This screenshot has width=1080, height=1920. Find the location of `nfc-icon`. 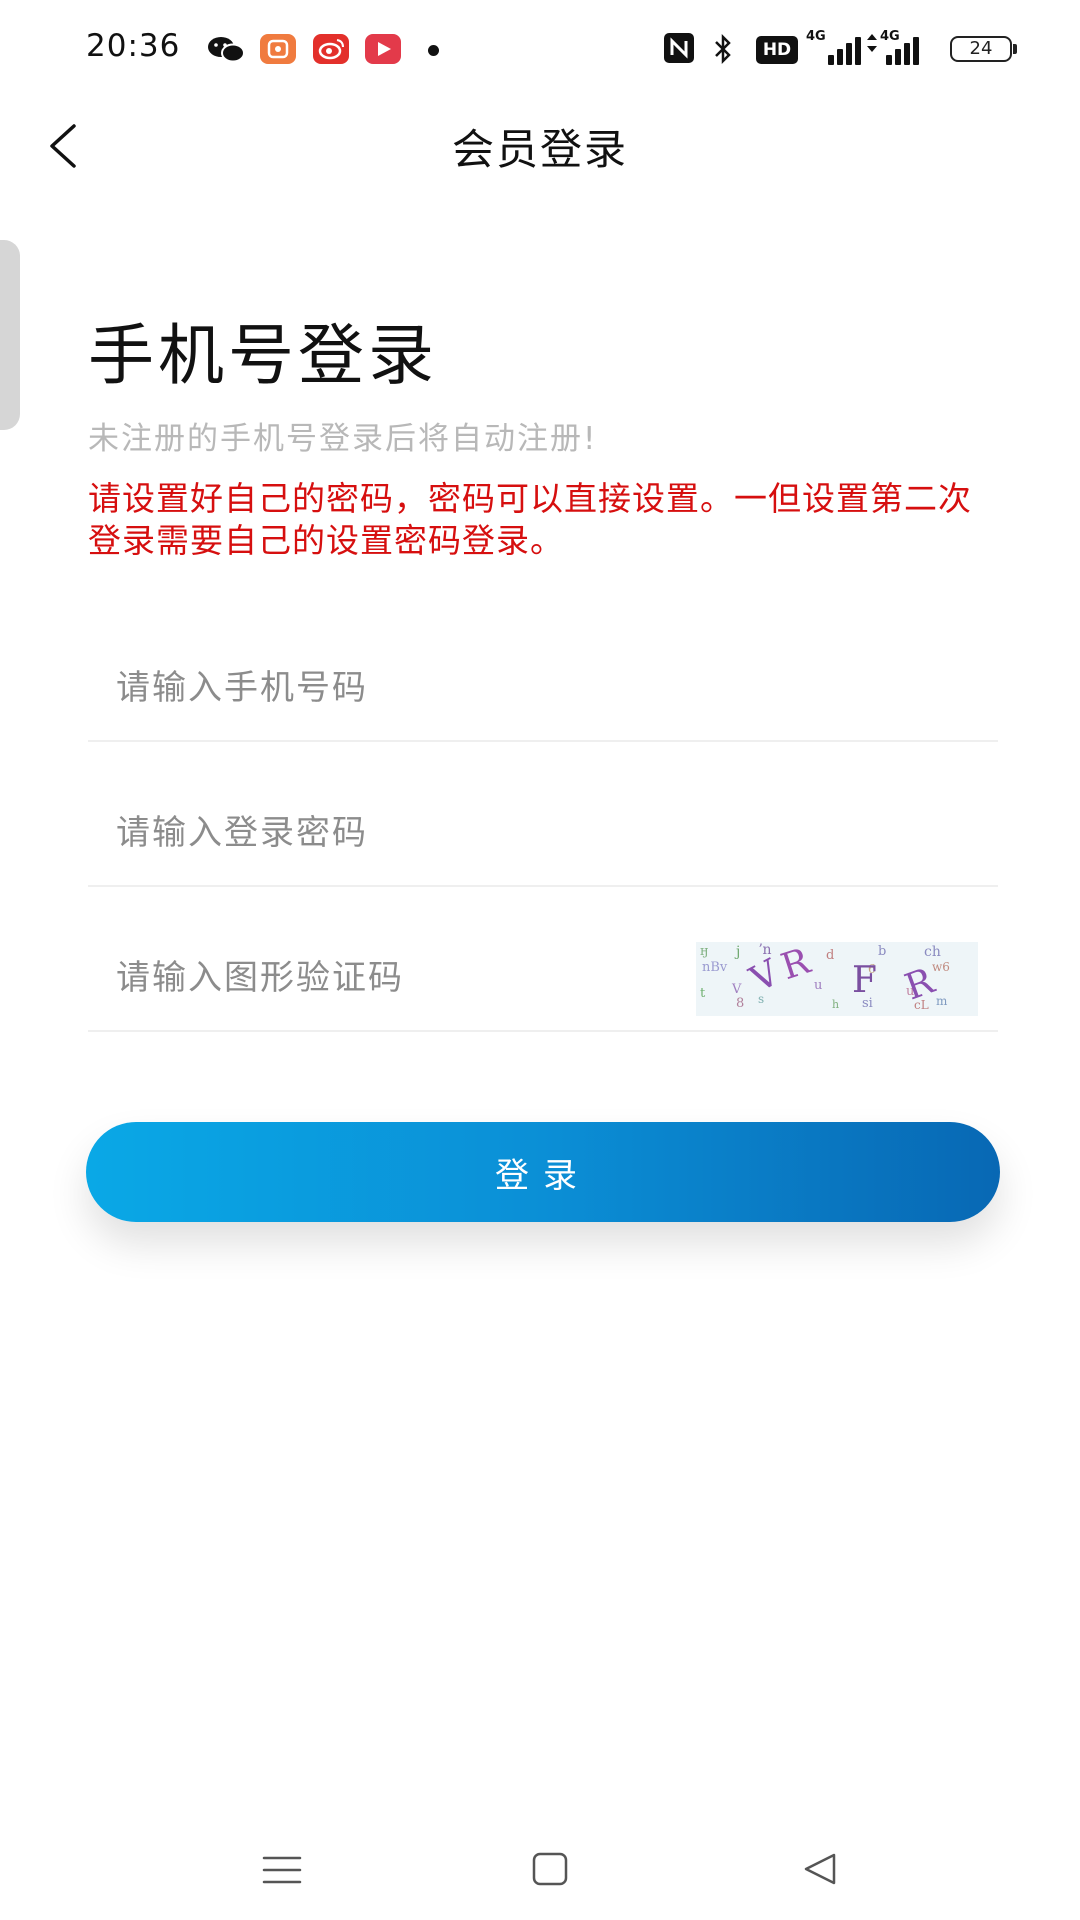

nfc-icon is located at coordinates (679, 48).